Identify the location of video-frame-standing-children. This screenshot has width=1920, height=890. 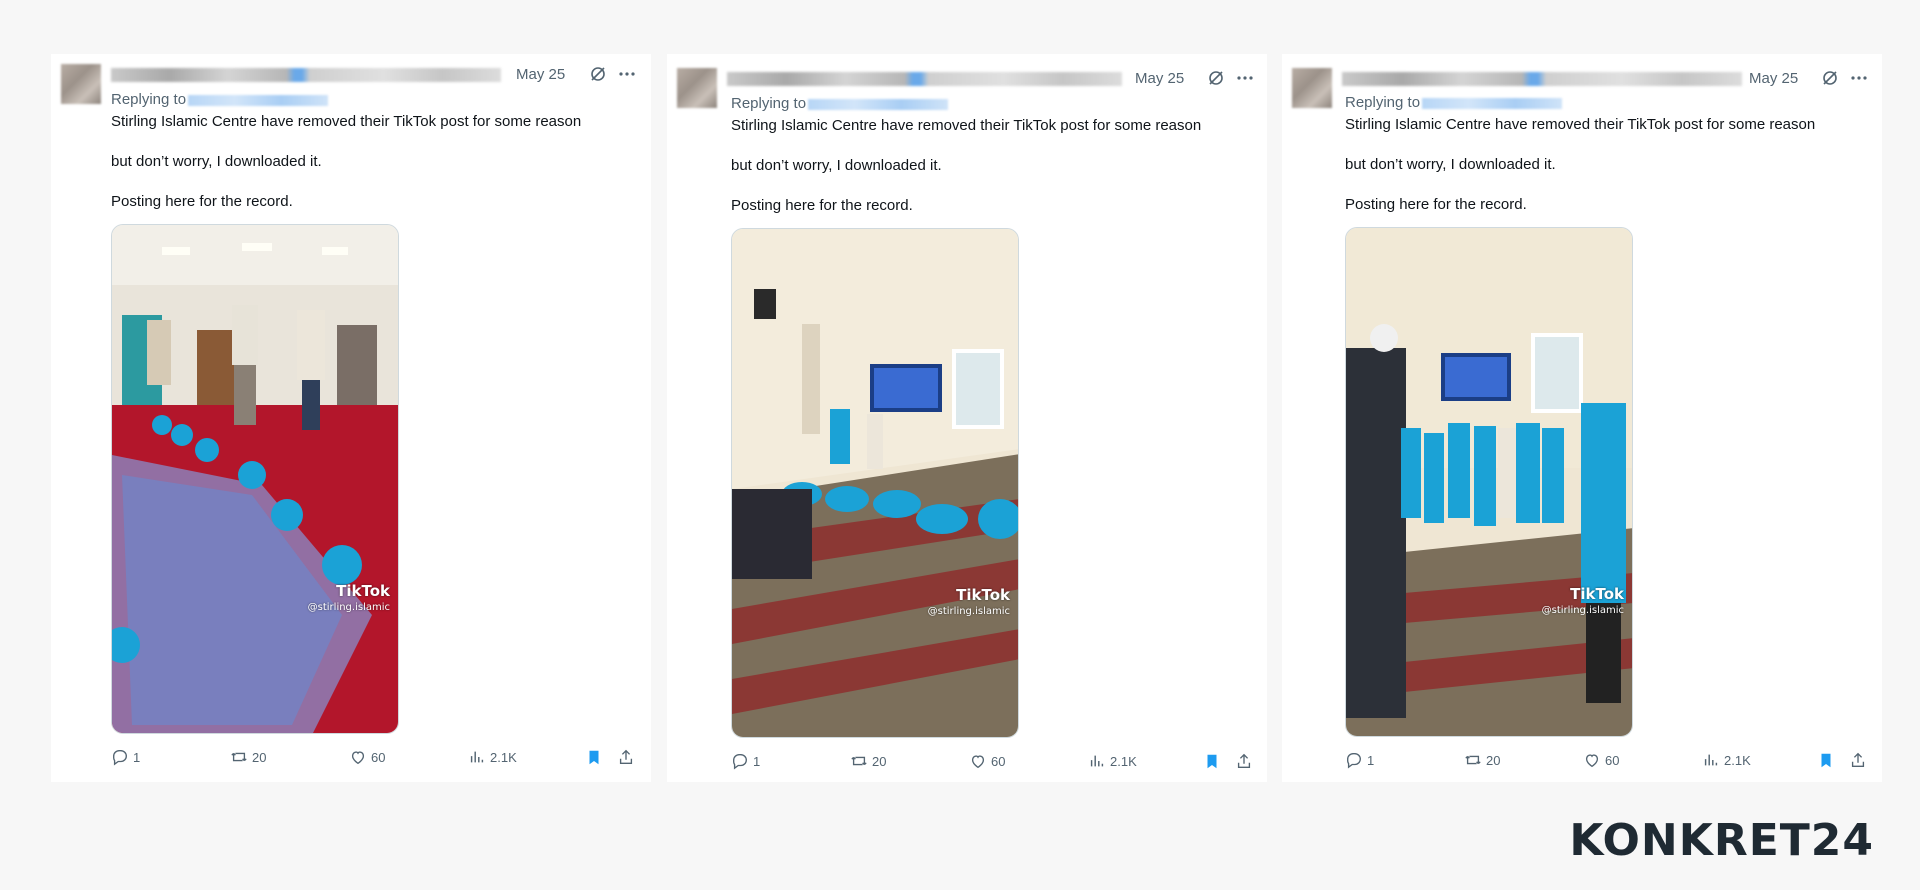
(1489, 482).